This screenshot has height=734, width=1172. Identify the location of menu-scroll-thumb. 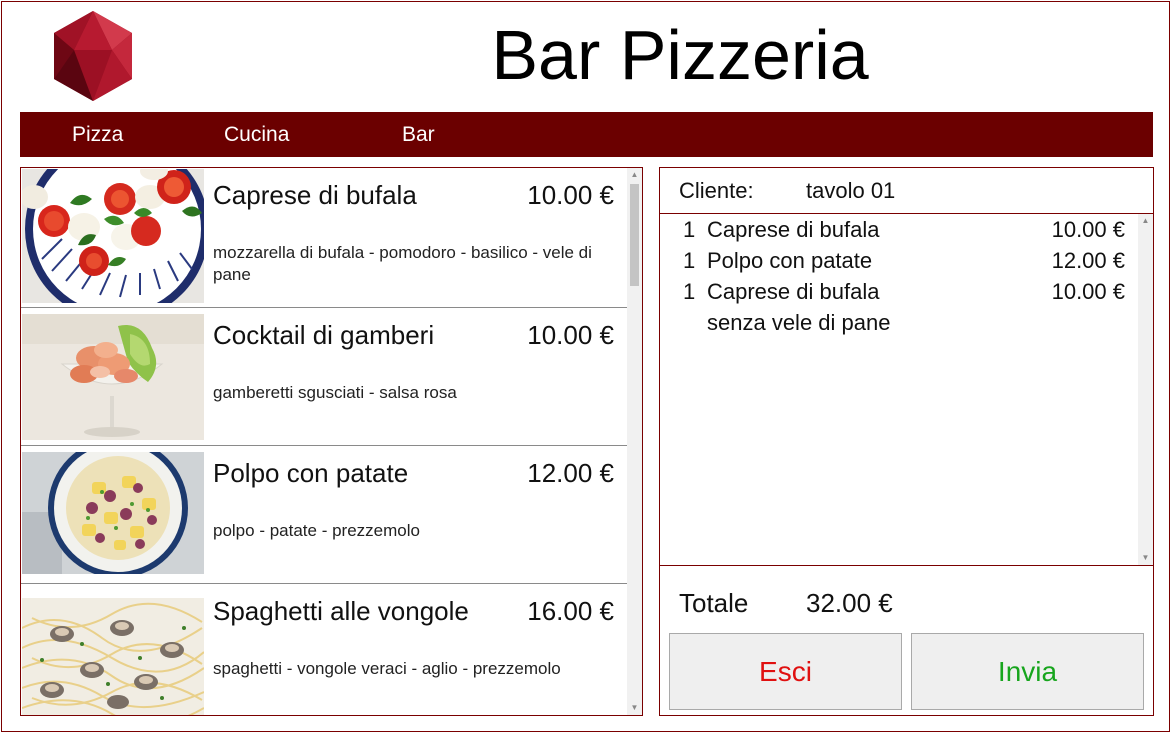
(634, 235).